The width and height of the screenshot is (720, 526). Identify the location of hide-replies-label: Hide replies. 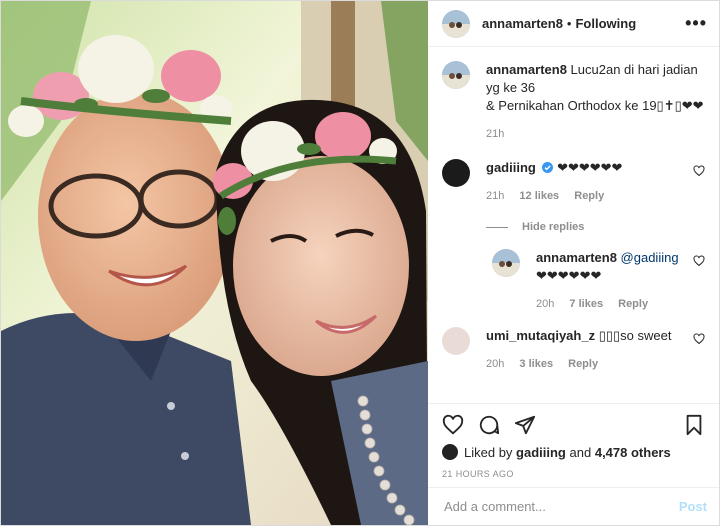
(553, 227).